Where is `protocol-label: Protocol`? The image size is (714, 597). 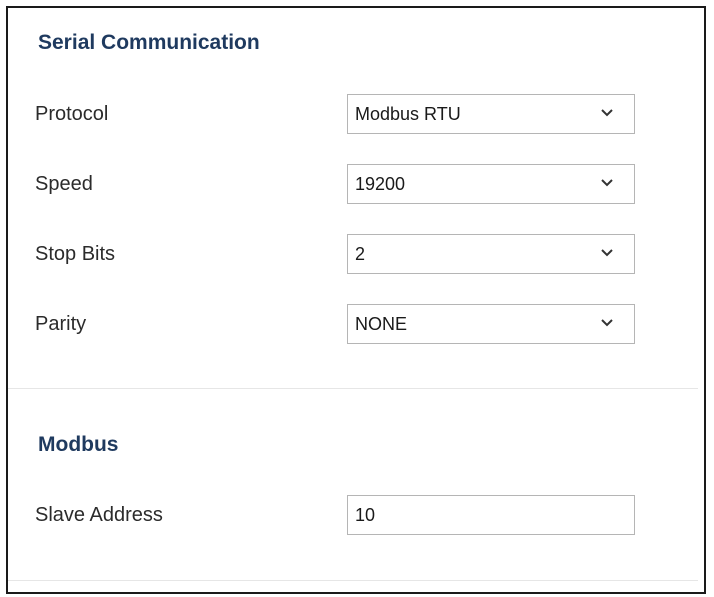 protocol-label: Protocol is located at coordinates (72, 114).